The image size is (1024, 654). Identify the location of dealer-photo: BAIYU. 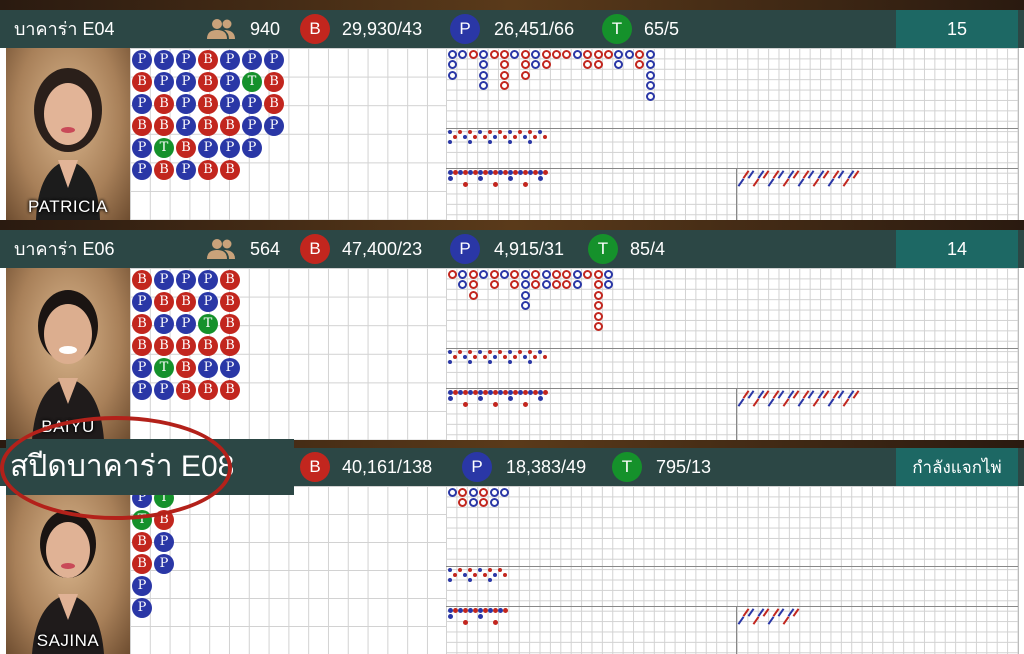
(68, 354).